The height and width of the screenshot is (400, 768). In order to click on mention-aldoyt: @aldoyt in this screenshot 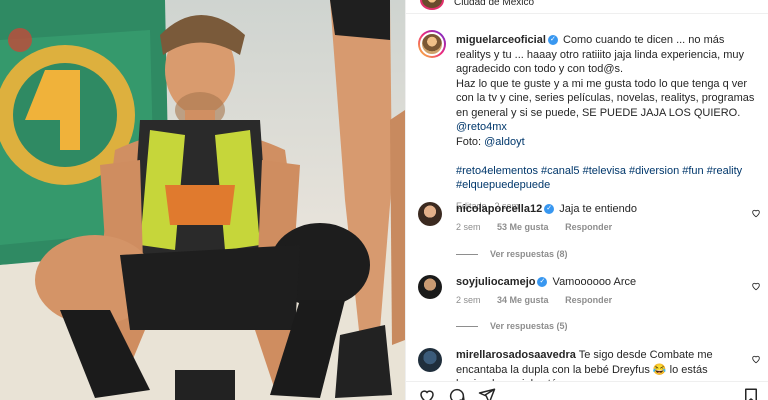, I will do `click(504, 142)`.